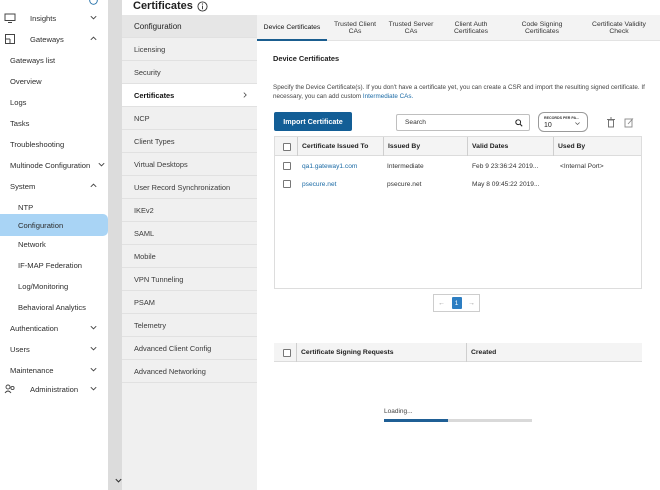  What do you see at coordinates (33, 60) in the screenshot?
I see `nav-label: Gateways list` at bounding box center [33, 60].